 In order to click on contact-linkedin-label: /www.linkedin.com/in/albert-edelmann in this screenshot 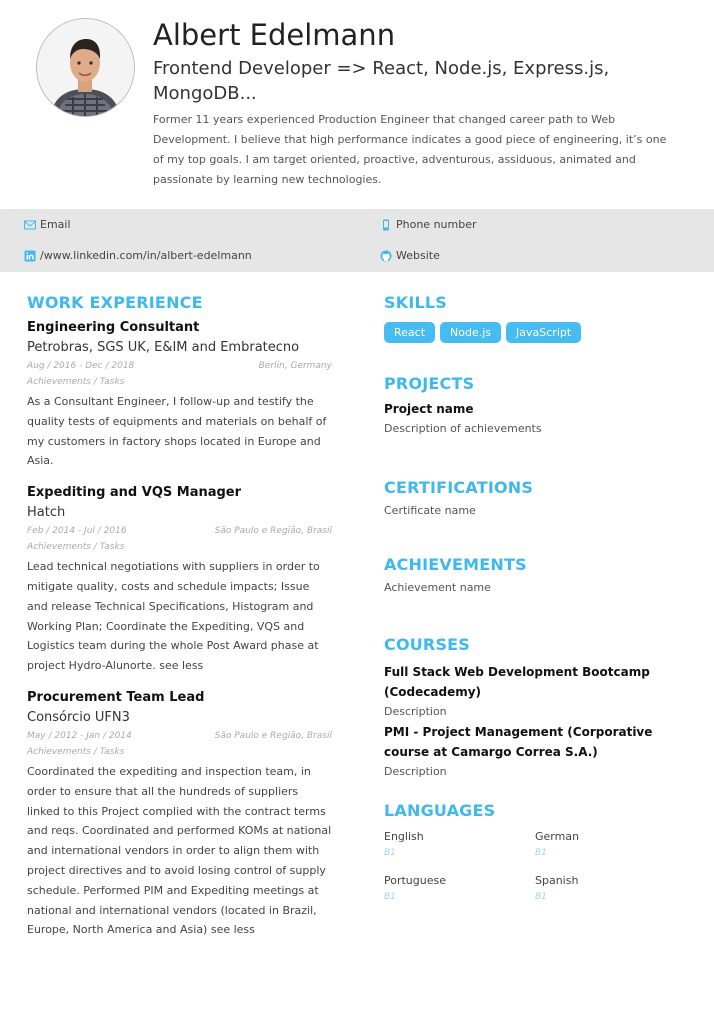, I will do `click(146, 255)`.